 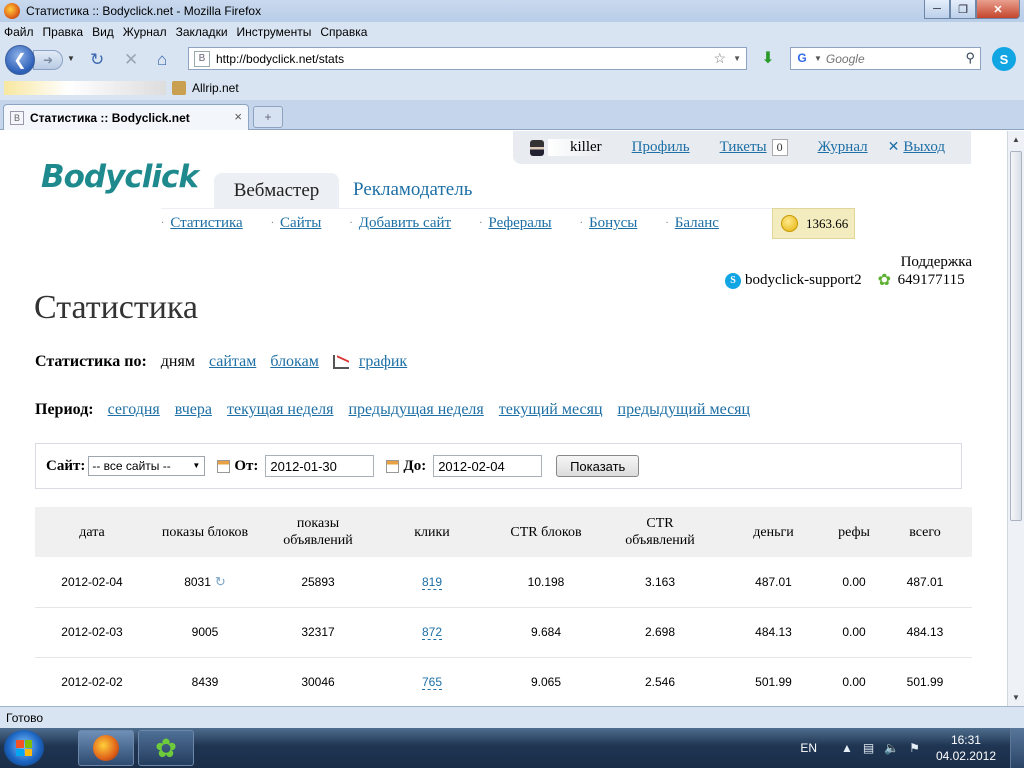 I want to click on action-center-icon: ⚑, so click(x=914, y=748).